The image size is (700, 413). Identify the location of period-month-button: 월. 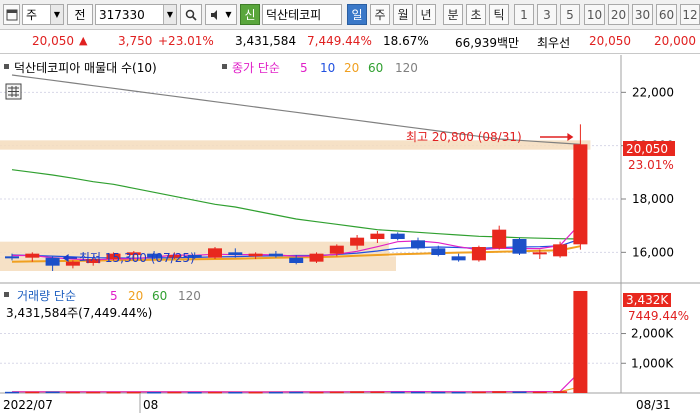
(403, 14).